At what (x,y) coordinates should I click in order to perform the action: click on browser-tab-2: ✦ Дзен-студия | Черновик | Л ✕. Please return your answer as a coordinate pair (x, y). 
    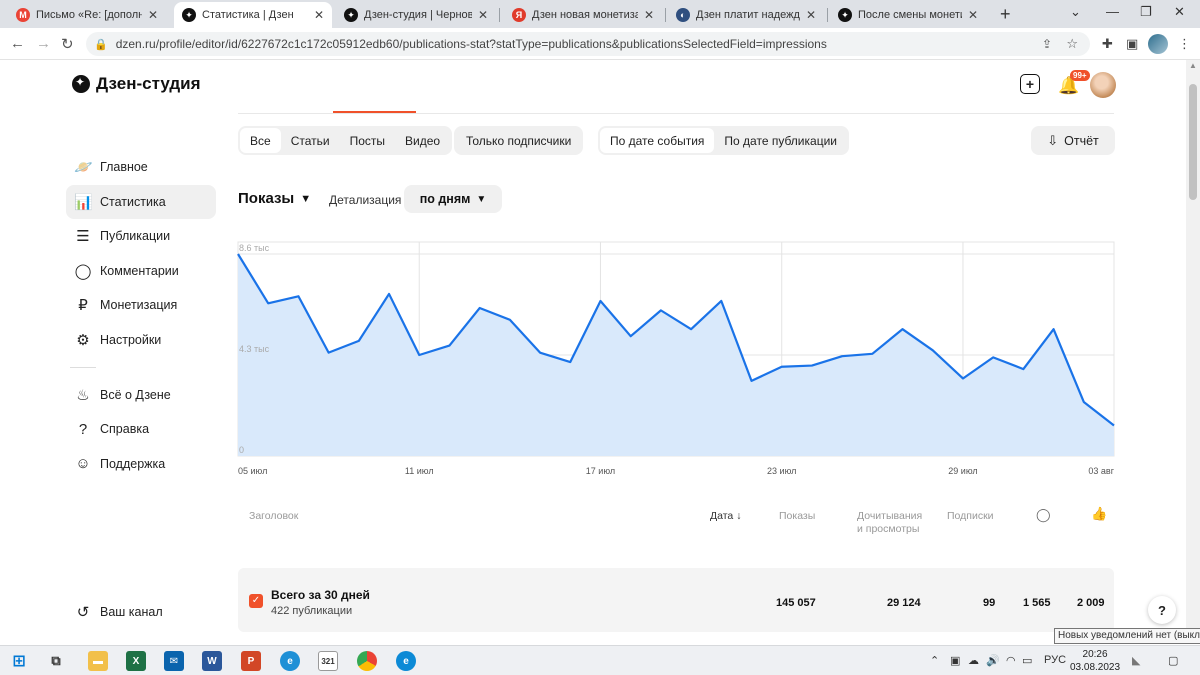
    Looking at the image, I should click on (416, 15).